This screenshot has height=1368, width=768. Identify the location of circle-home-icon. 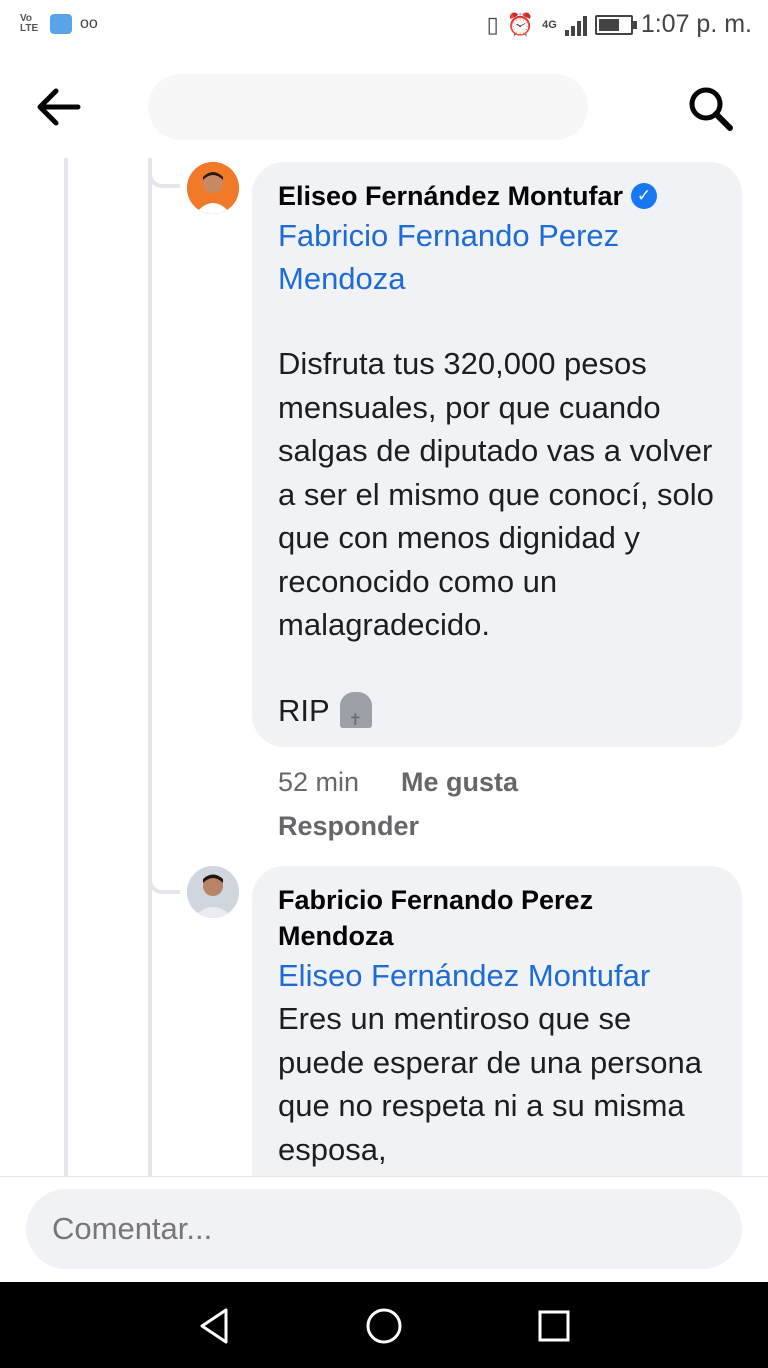
(384, 1326).